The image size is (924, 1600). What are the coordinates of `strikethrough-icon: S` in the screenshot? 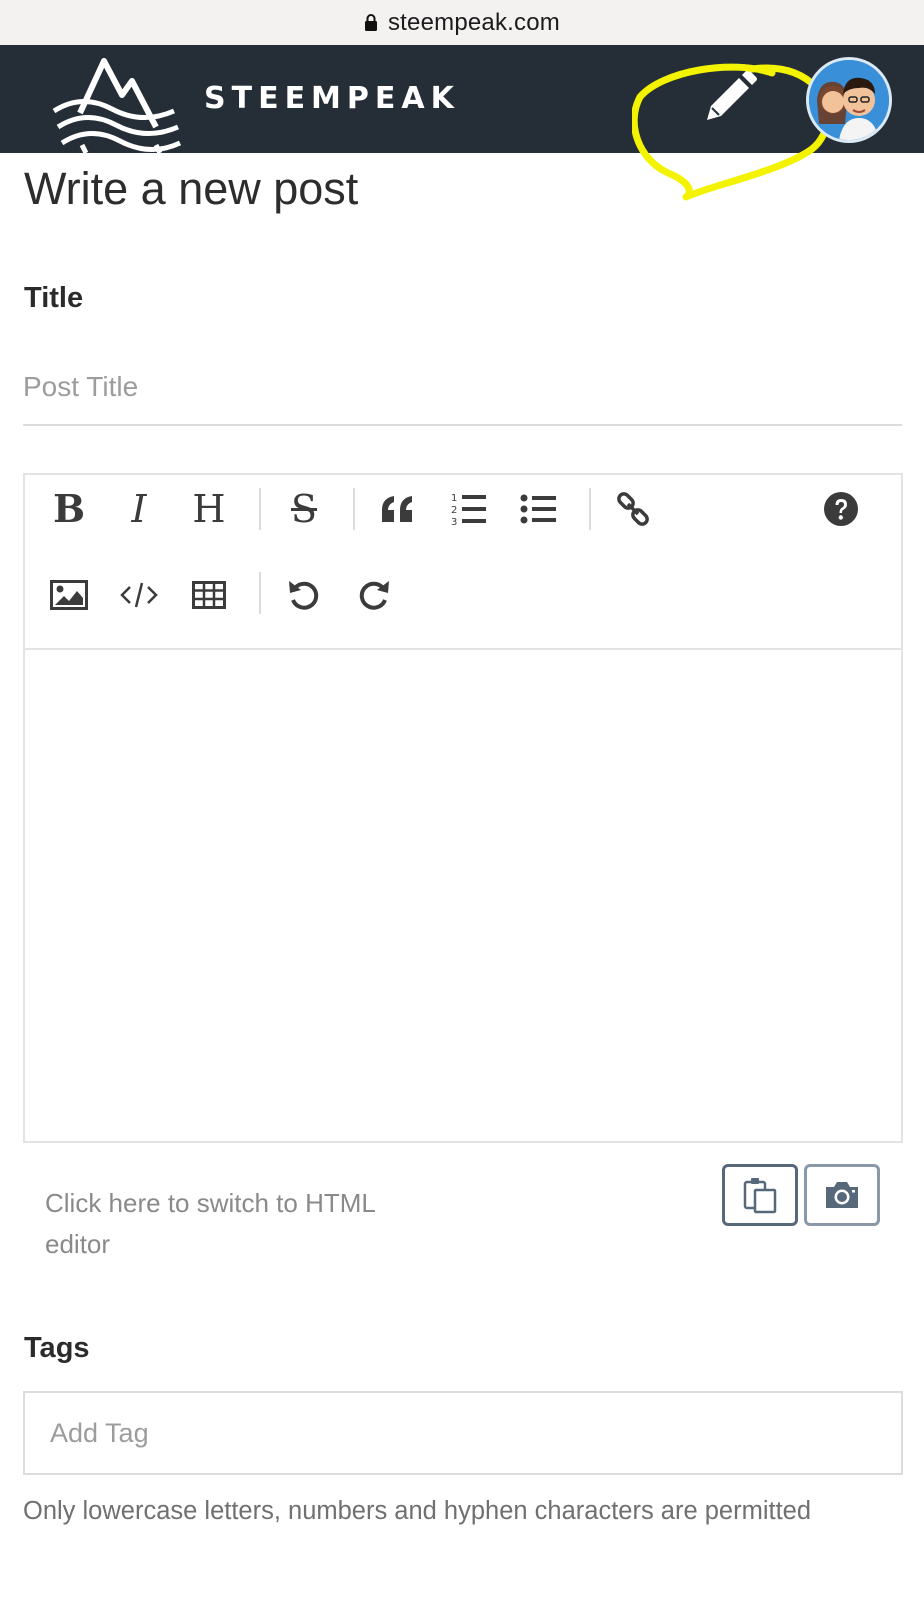 It's located at (304, 509).